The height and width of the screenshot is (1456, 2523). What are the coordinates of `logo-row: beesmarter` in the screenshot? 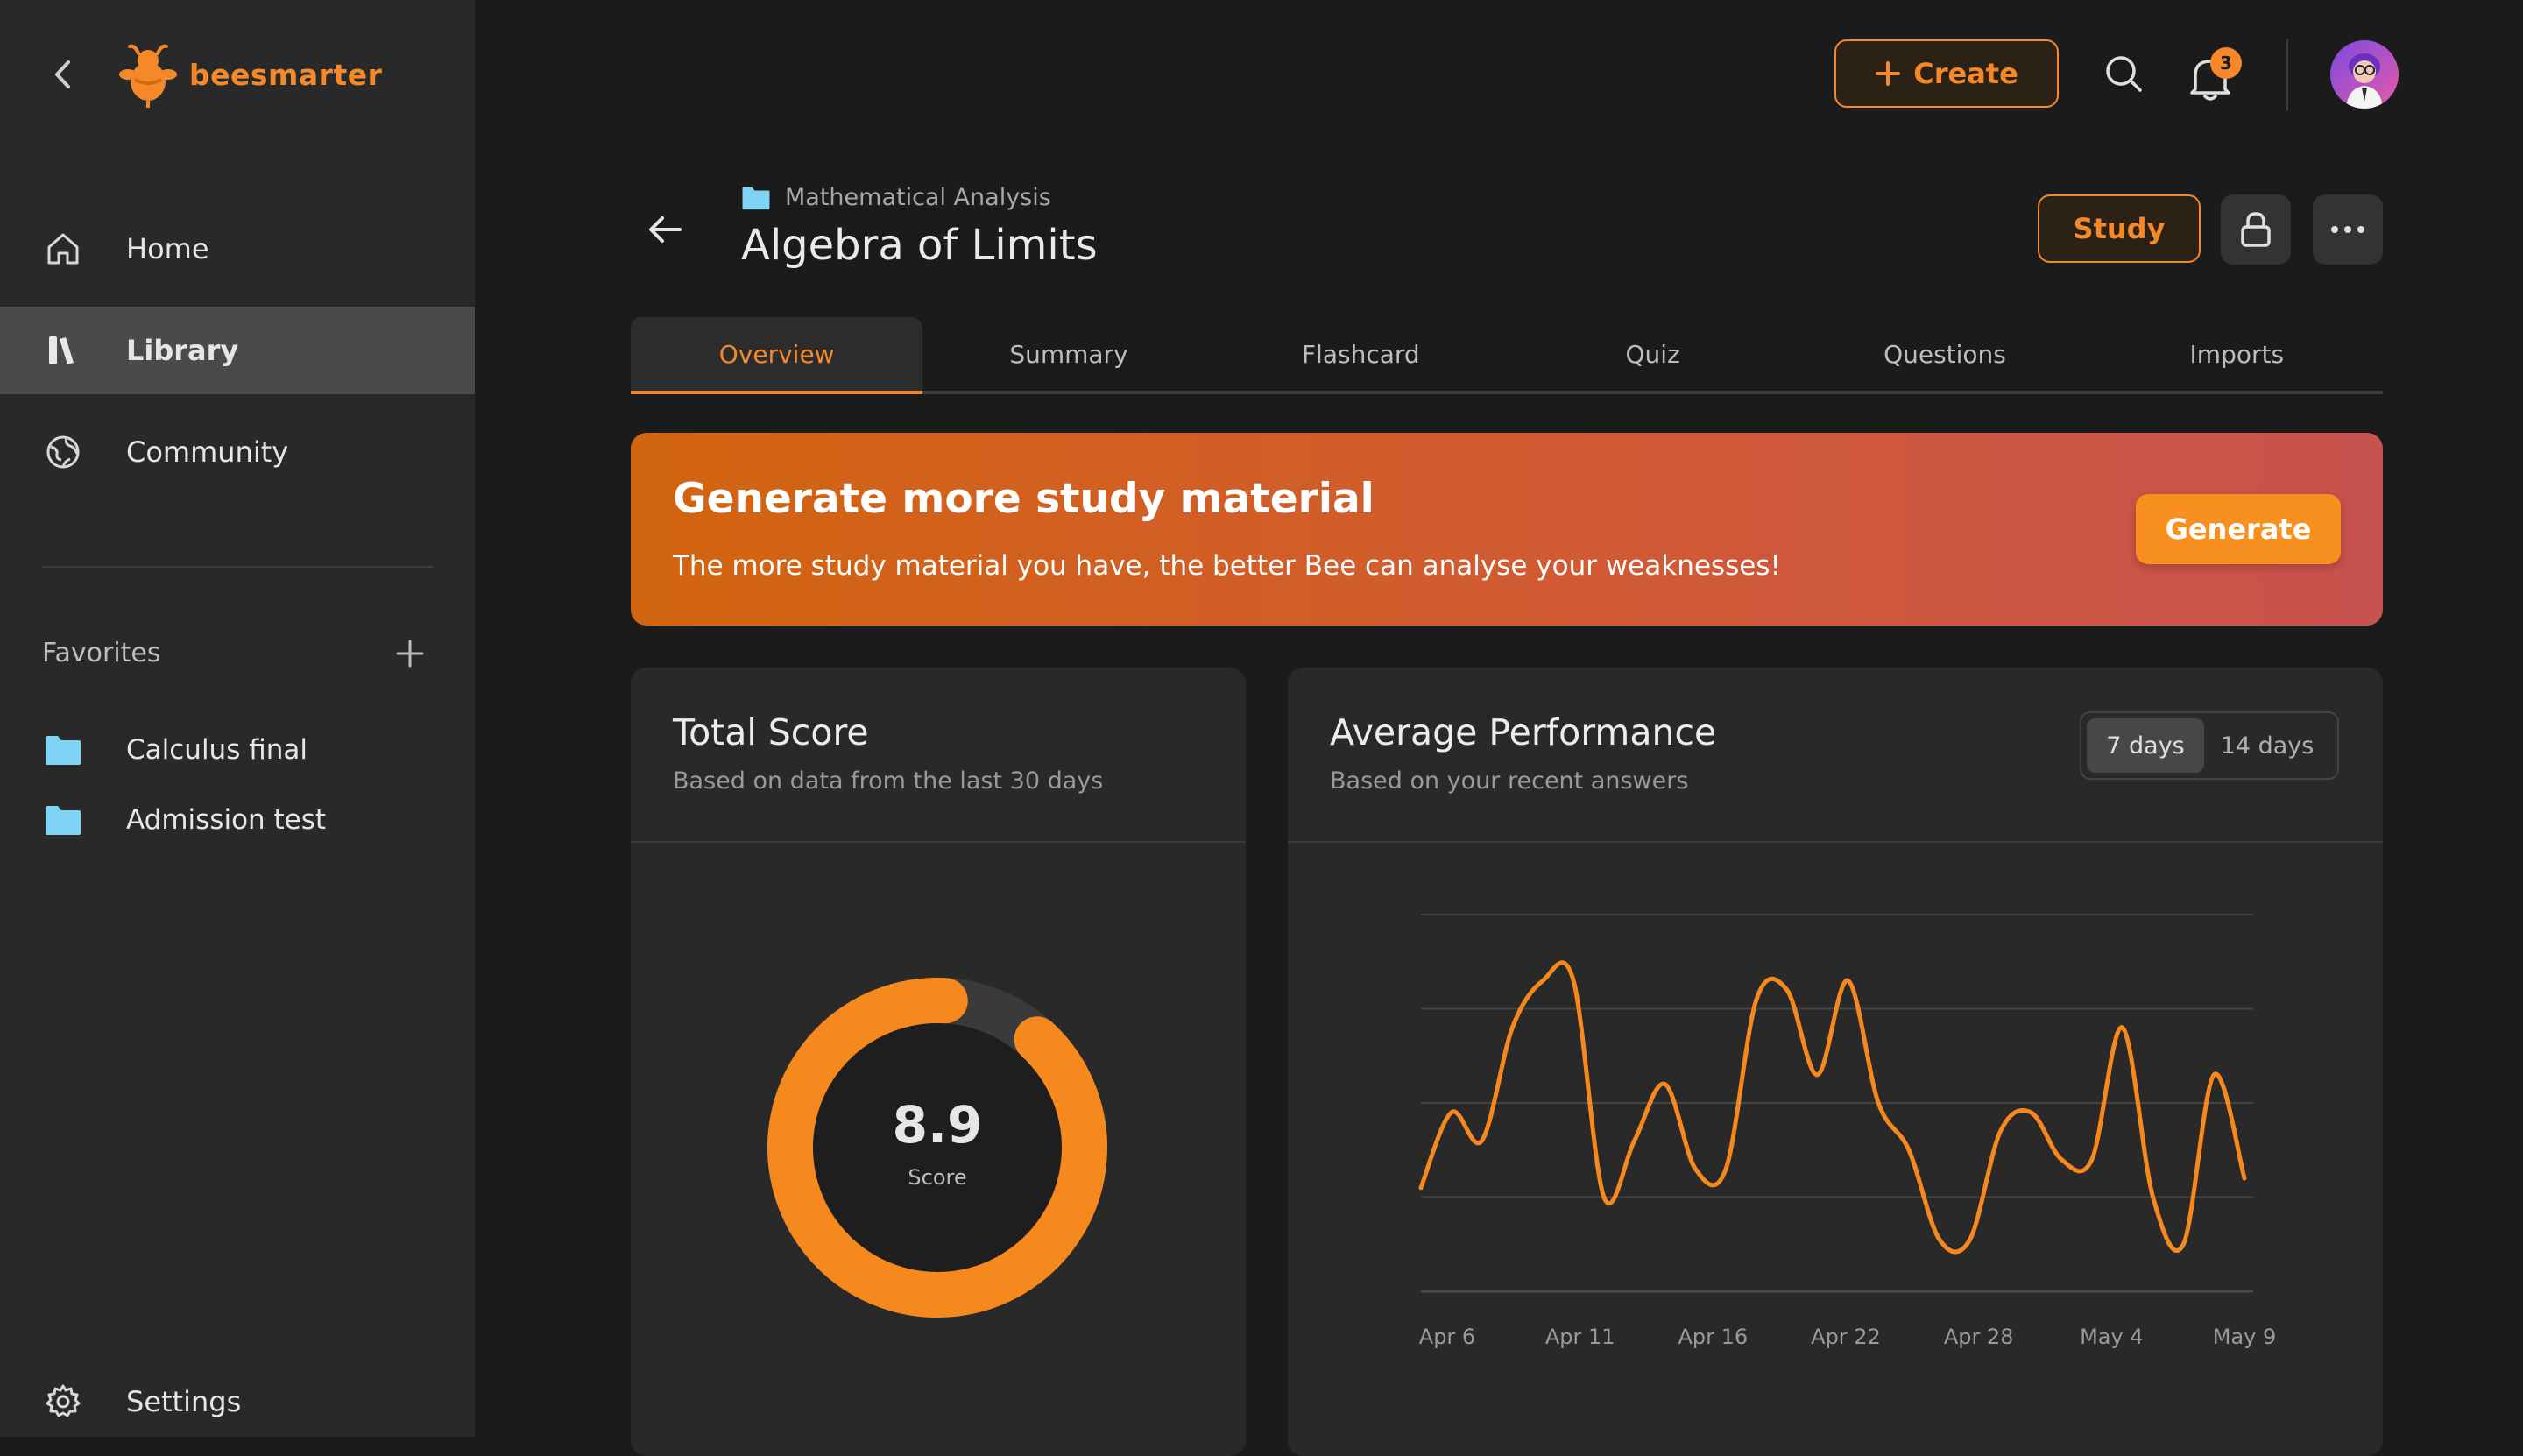 It's located at (215, 74).